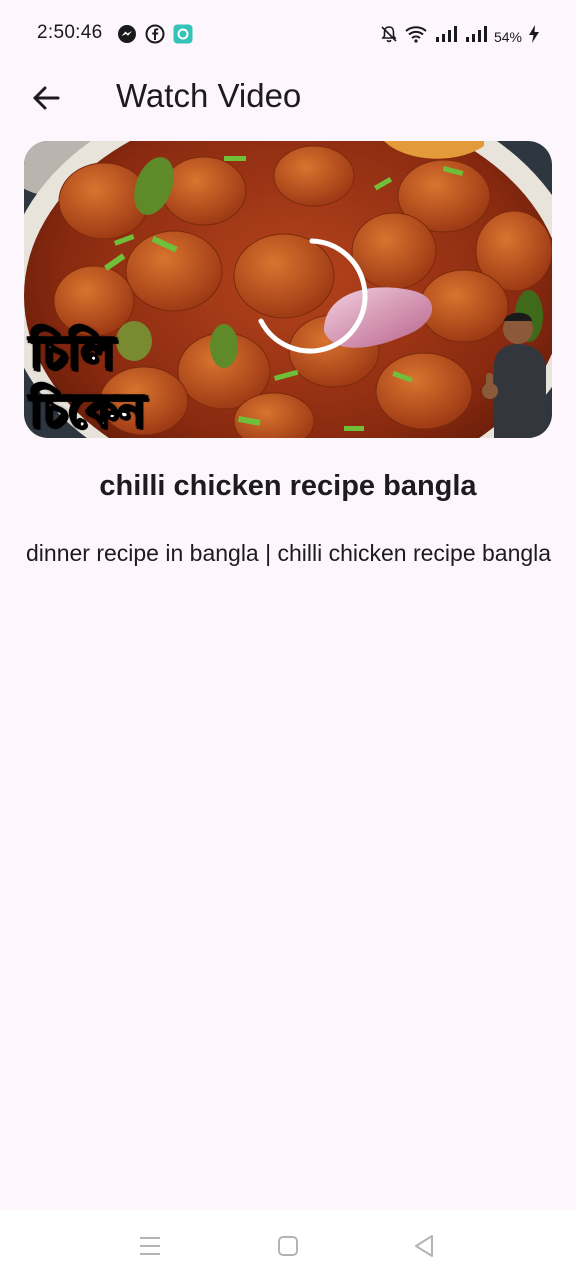 This screenshot has height=1280, width=576. I want to click on thumbnail-text-line1: চিলি, so click(72, 353).